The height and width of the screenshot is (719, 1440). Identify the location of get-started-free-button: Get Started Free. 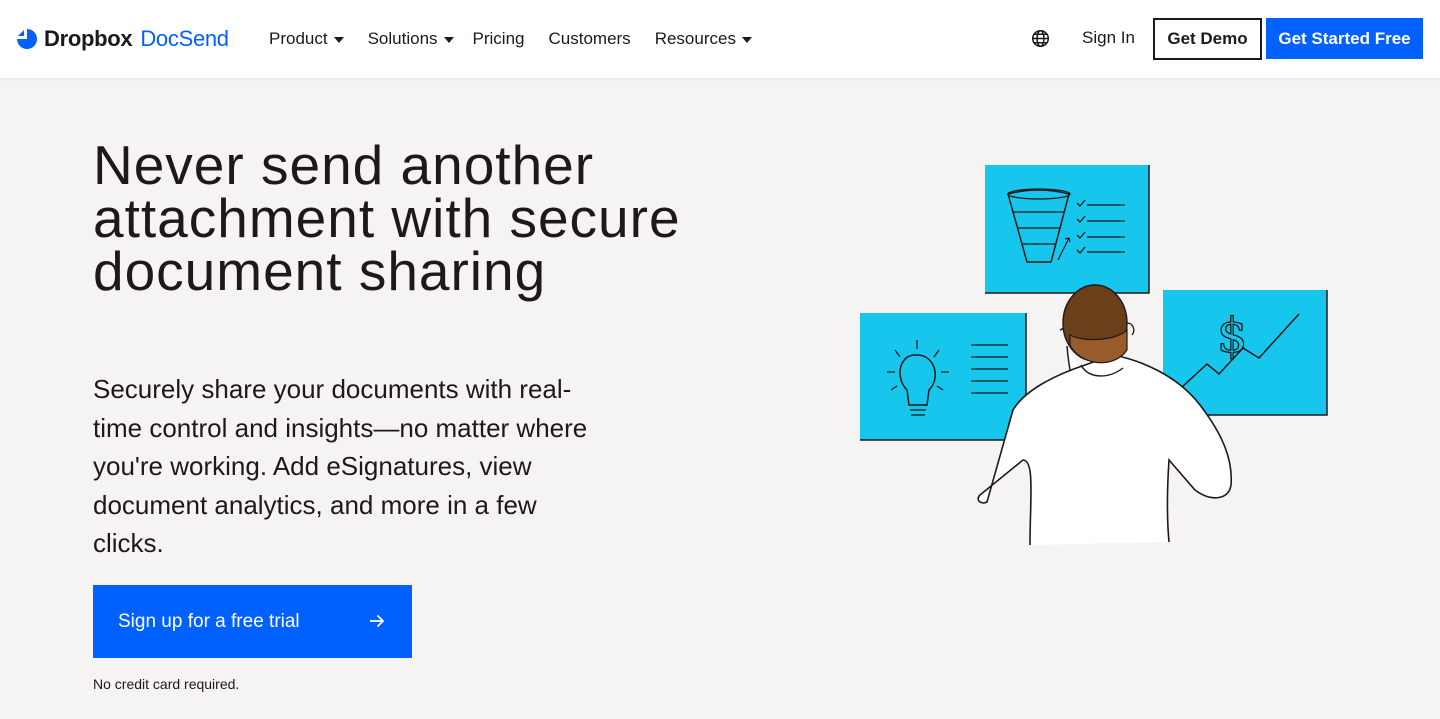
(1344, 38).